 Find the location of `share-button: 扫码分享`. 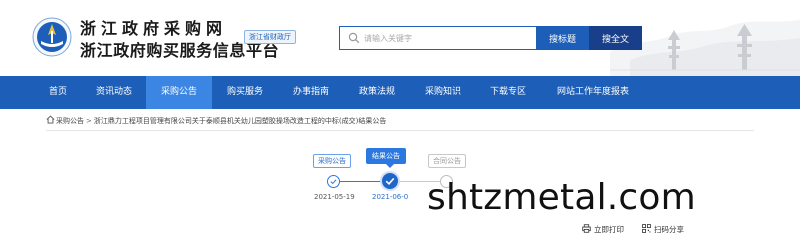

share-button: 扫码分享 is located at coordinates (663, 230).